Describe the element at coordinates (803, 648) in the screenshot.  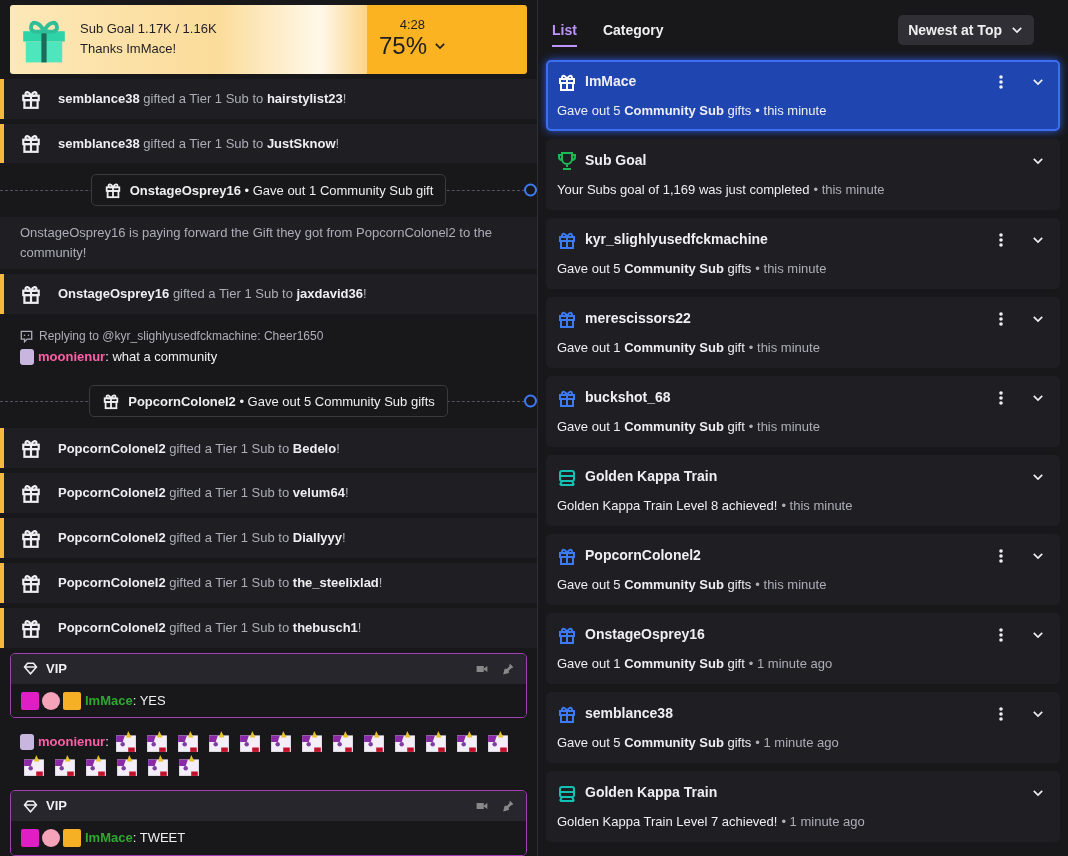
I see `event-card: OnstageOsprey16 Gave out 1 Community Sub gift • 1 minute ago` at that location.